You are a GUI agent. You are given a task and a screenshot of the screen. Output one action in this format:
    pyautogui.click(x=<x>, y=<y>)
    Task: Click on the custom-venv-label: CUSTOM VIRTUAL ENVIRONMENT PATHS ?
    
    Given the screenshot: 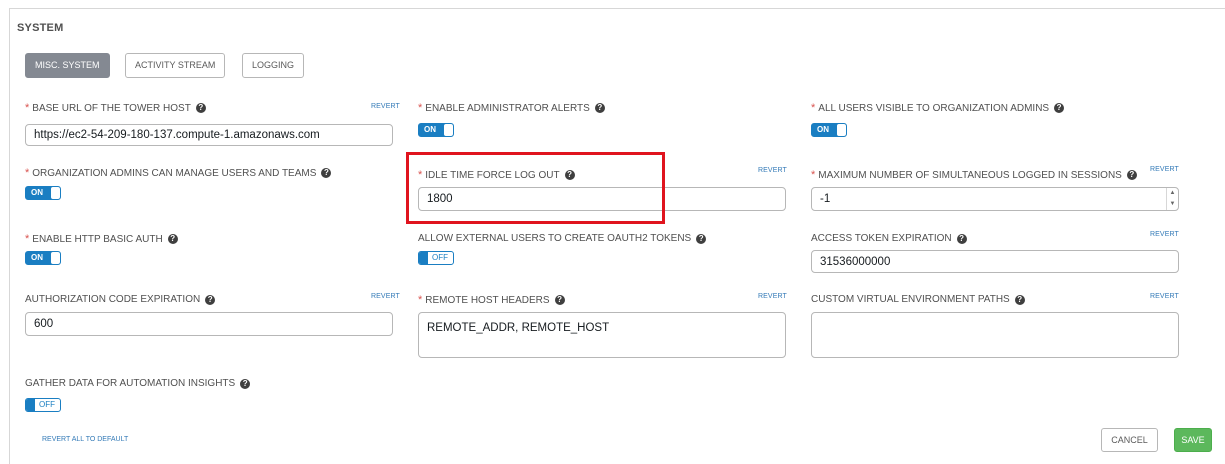 What is the action you would take?
    pyautogui.click(x=918, y=299)
    